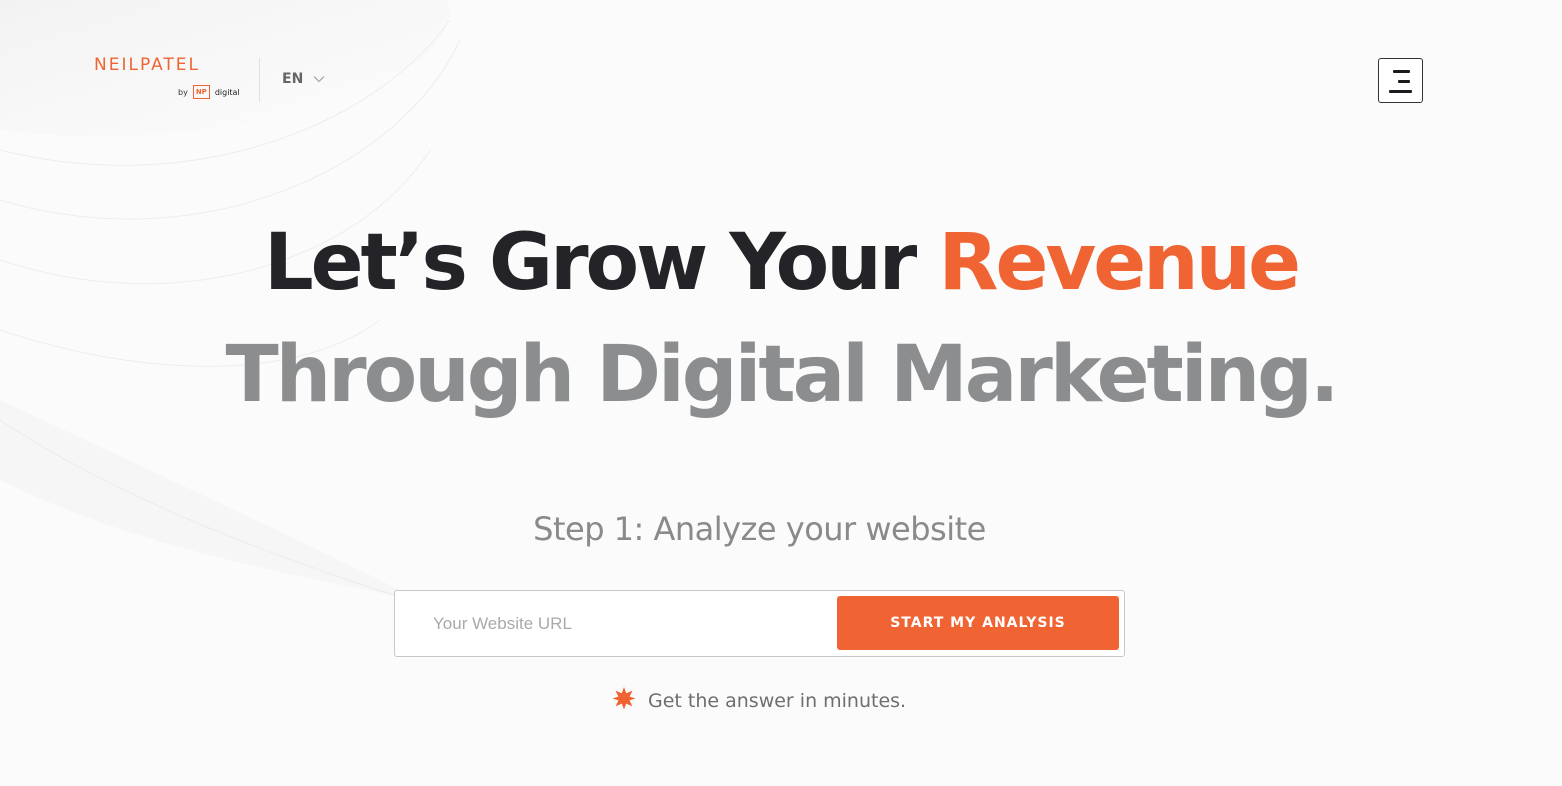 Image resolution: width=1562 pixels, height=786 pixels. Describe the element at coordinates (624, 700) in the screenshot. I see `starburst-icon` at that location.